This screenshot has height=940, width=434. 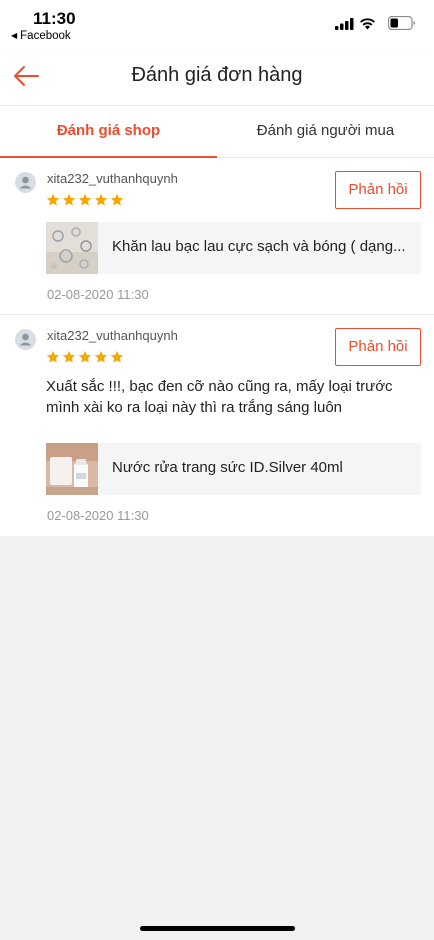 I want to click on signal-icon, so click(x=344, y=24).